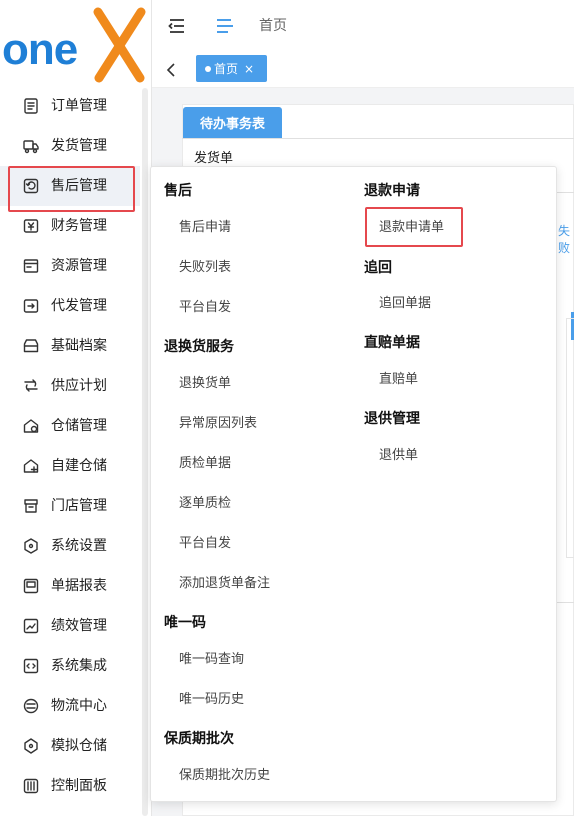 The image size is (574, 816). I want to click on sidebar-item-reports: 单据报表, so click(70, 586).